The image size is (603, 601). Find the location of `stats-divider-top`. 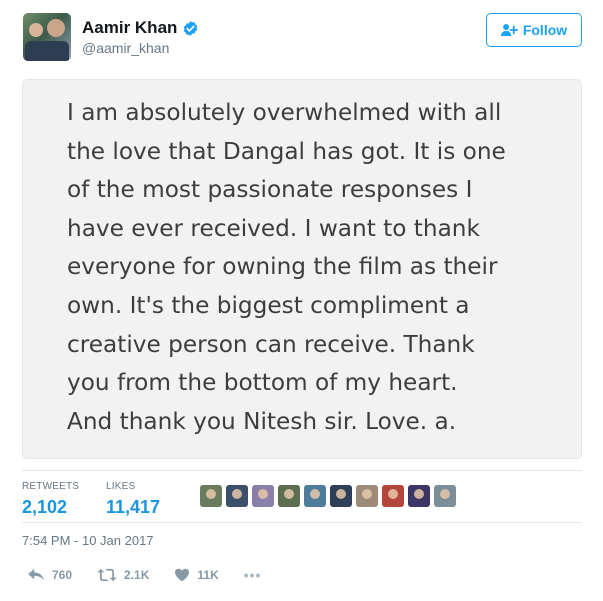

stats-divider-top is located at coordinates (302, 470).